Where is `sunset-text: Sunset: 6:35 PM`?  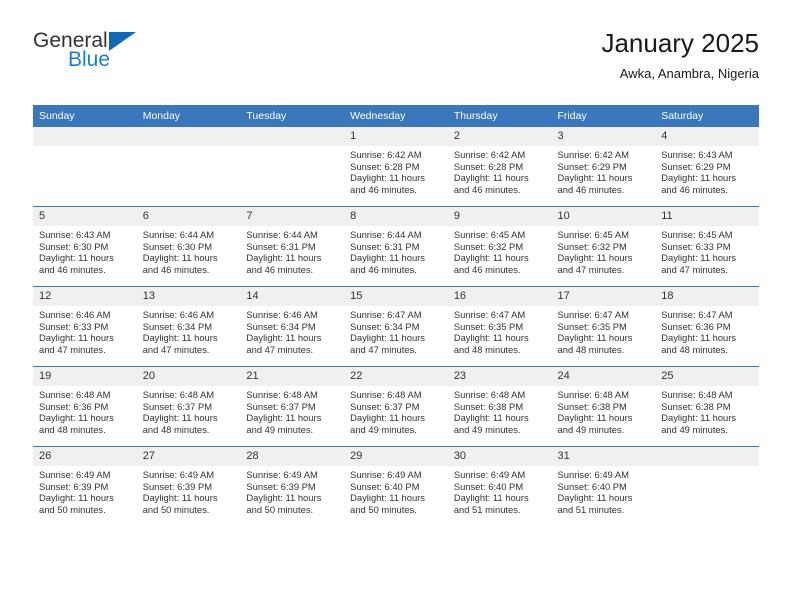 sunset-text: Sunset: 6:35 PM is located at coordinates (592, 326).